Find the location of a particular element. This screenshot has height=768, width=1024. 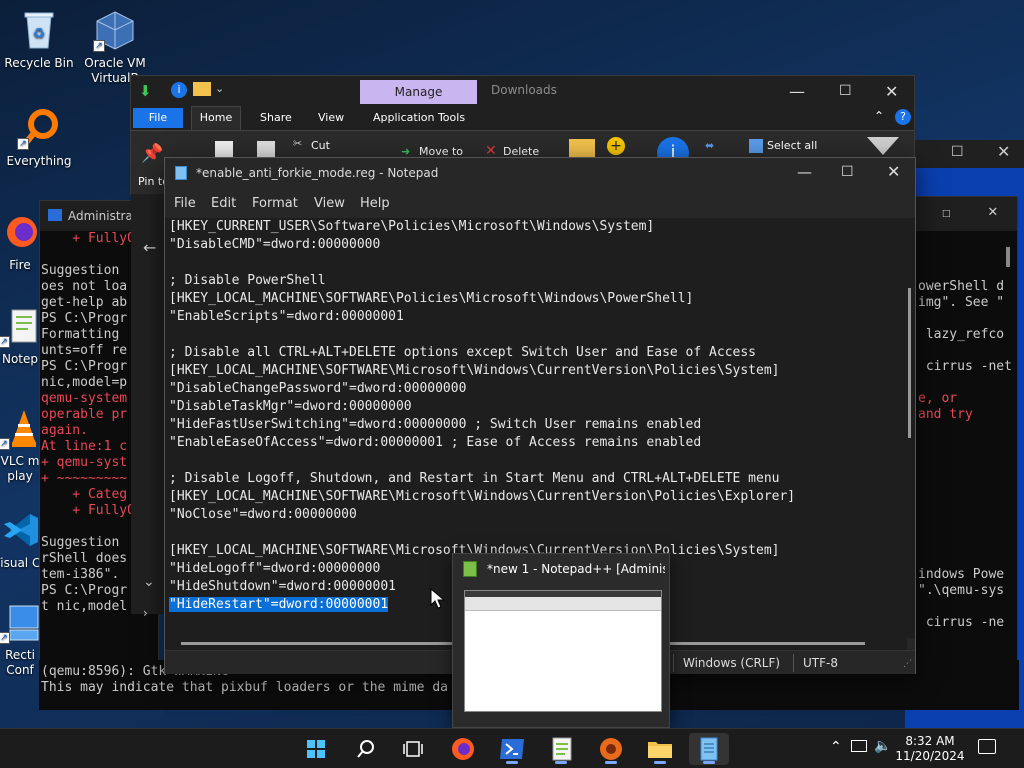

folder-icon is located at coordinates (660, 750).